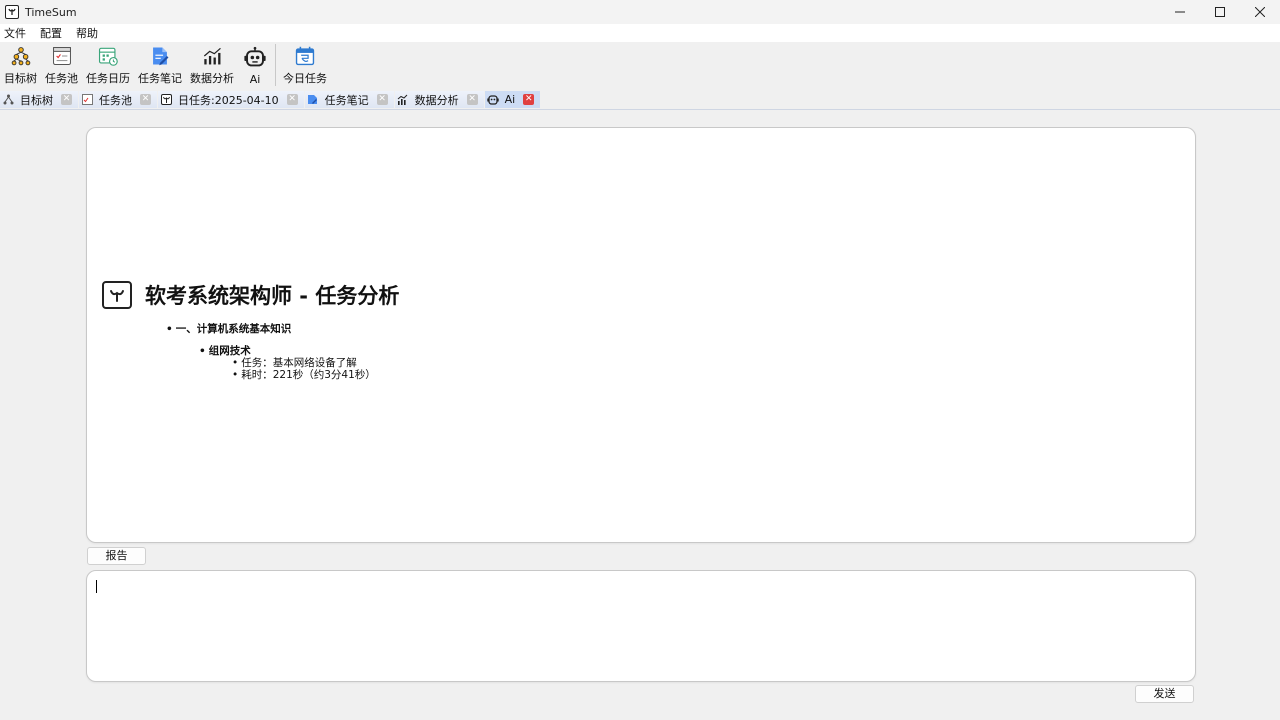 This screenshot has width=1280, height=720. Describe the element at coordinates (308, 375) in the screenshot. I see `report-item-text: 耗时：221秒（约3分41秒）` at that location.